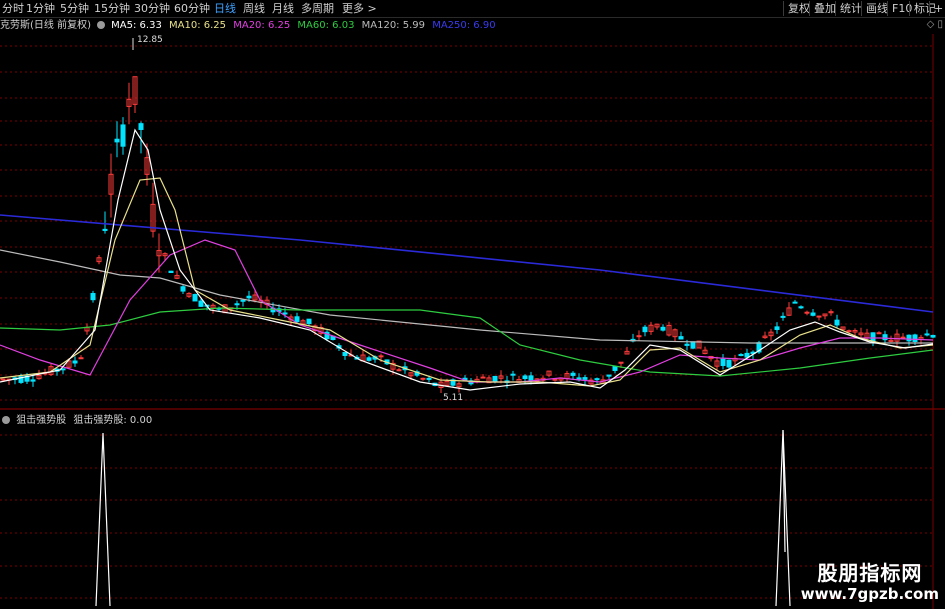 The image size is (945, 609). Describe the element at coordinates (150, 40) in the screenshot. I see `high-label: 12.85` at that location.